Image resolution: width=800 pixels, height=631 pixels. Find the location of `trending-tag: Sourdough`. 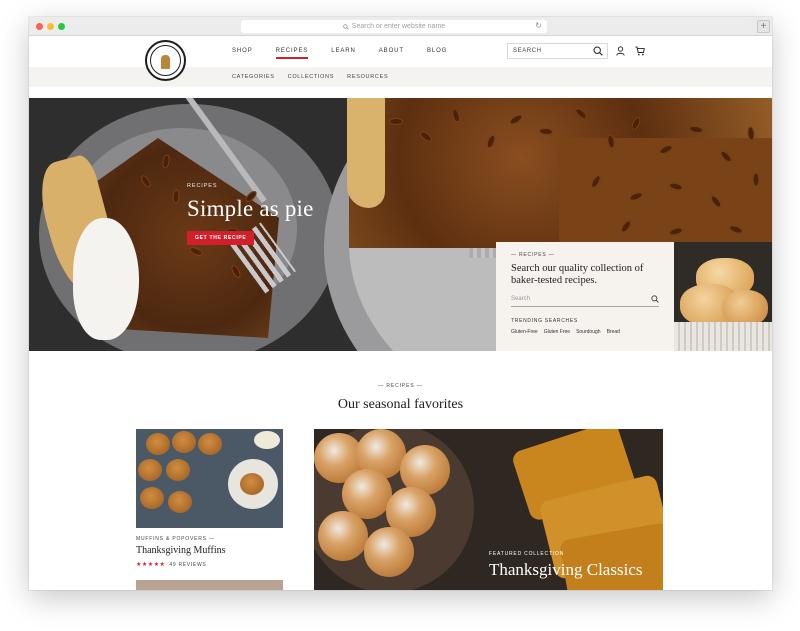

trending-tag: Sourdough is located at coordinates (588, 332).